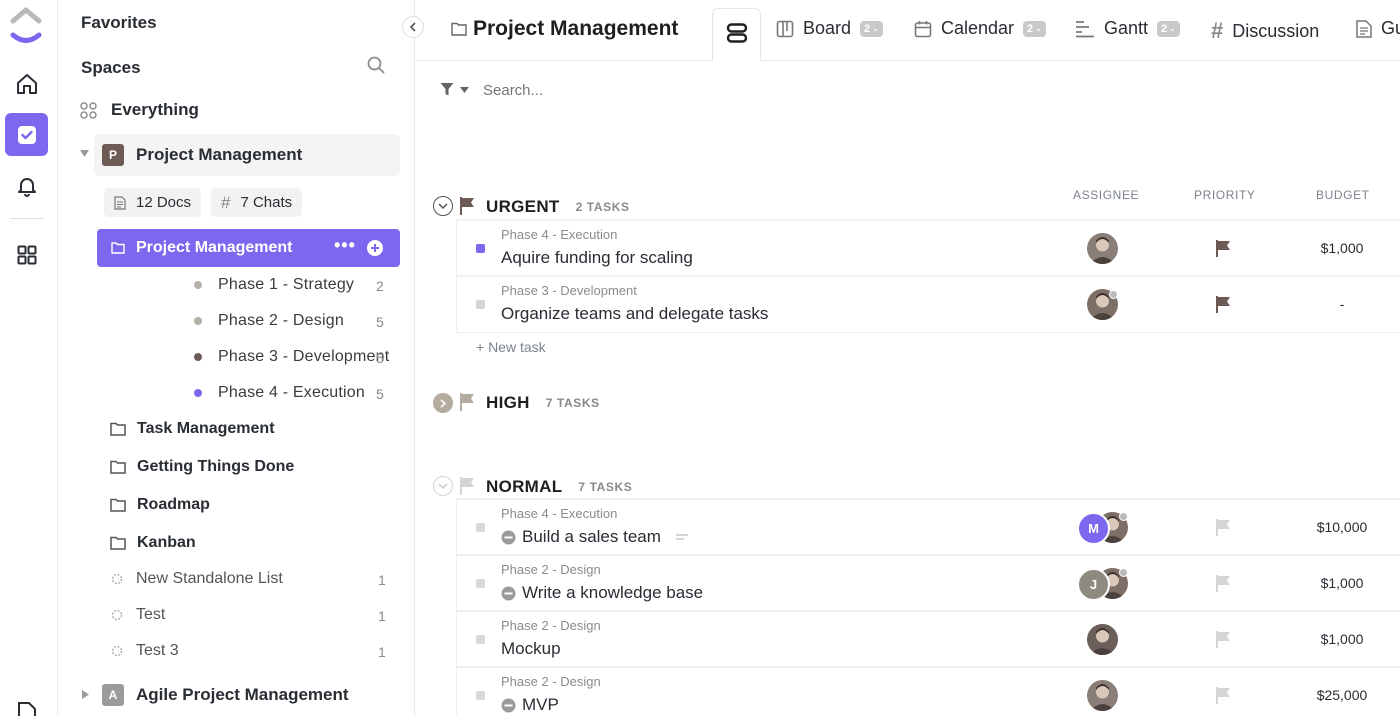 The image size is (1400, 716). Describe the element at coordinates (197, 579) in the screenshot. I see `list-item: New Standalone List` at that location.